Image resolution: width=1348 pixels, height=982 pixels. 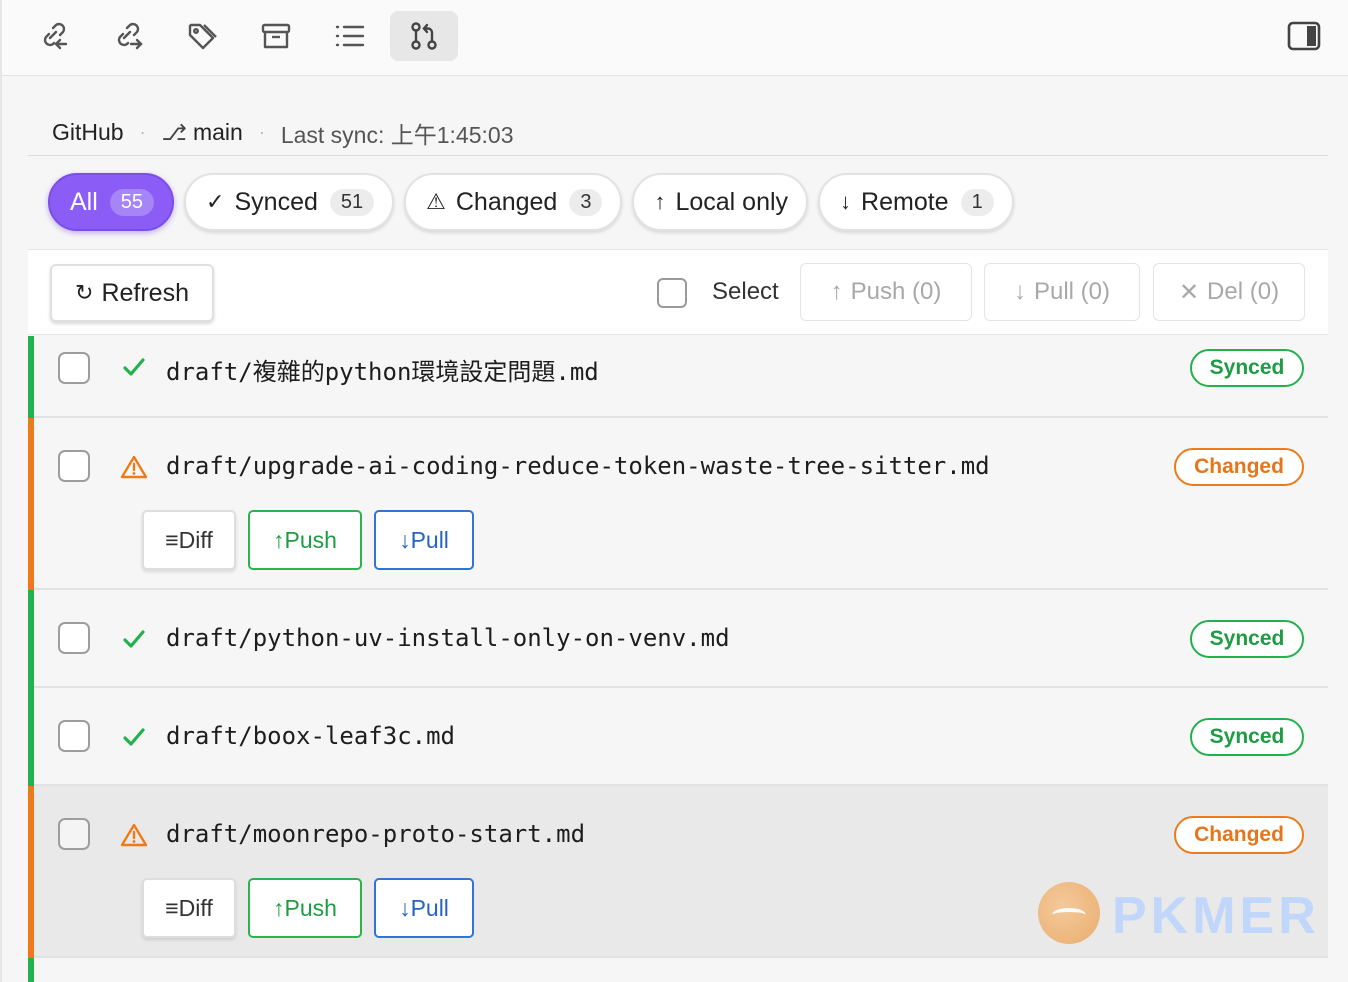 What do you see at coordinates (276, 201) in the screenshot?
I see `filter-label: Synced` at bounding box center [276, 201].